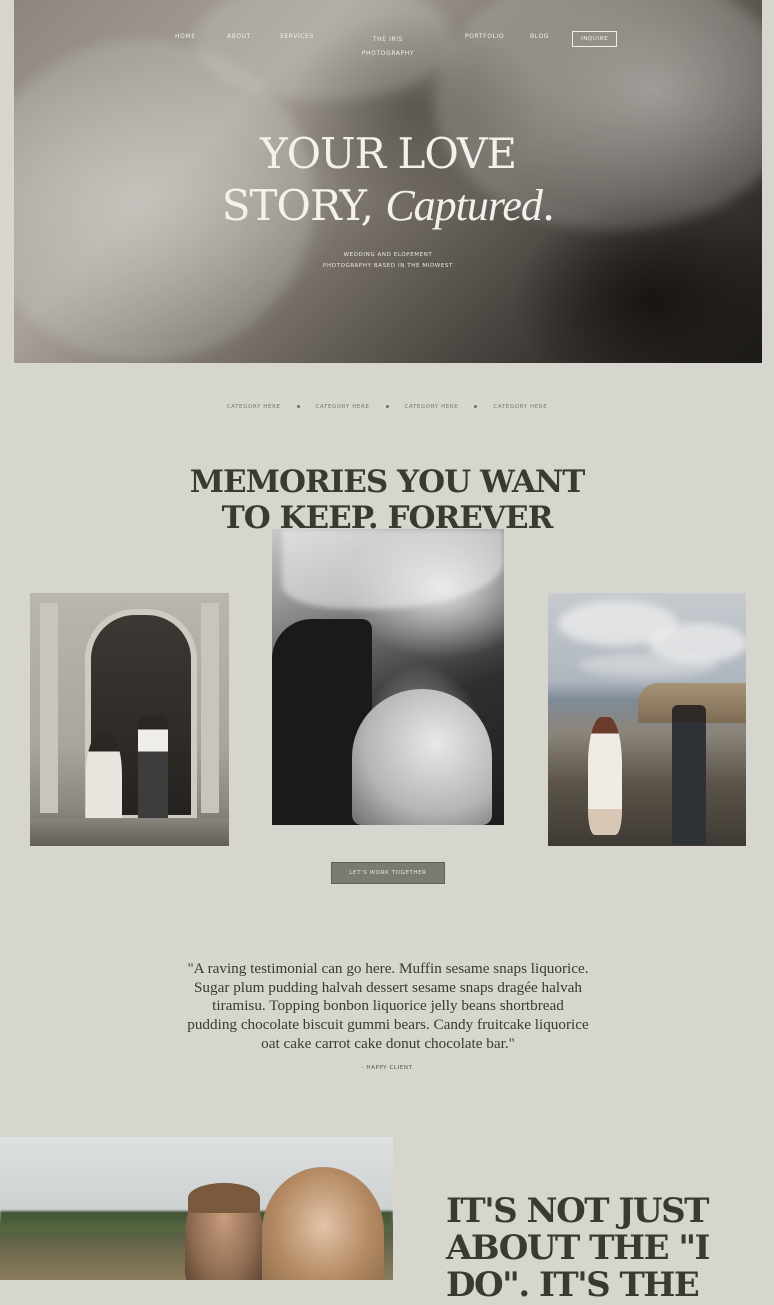 The width and height of the screenshot is (774, 1305). I want to click on hero-title-script: Captured, so click(464, 205).